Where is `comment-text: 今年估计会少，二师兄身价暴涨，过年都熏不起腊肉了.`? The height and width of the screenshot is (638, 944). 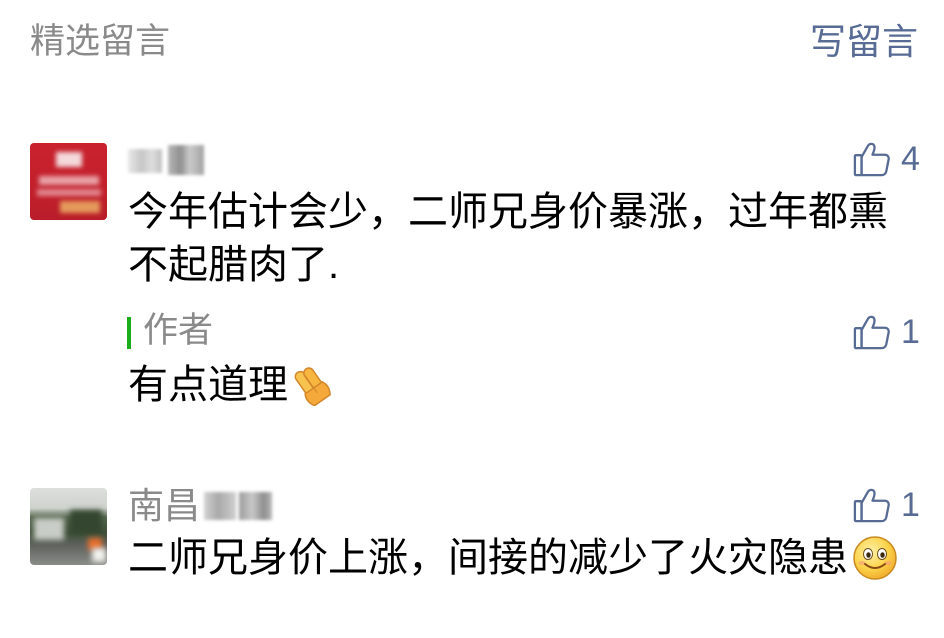
comment-text: 今年估计会少，二师兄身价暴涨，过年都熏不起腊肉了. is located at coordinates (508, 238).